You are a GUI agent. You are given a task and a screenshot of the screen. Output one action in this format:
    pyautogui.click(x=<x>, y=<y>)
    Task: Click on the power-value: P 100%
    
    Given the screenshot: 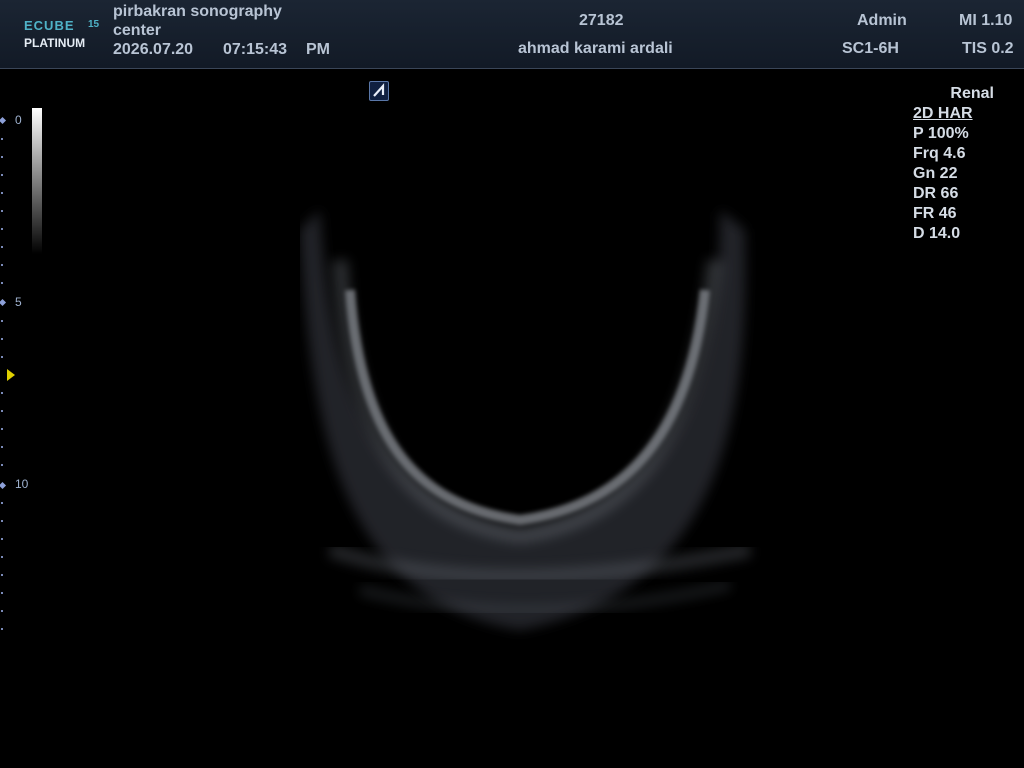 What is the action you would take?
    pyautogui.click(x=941, y=133)
    